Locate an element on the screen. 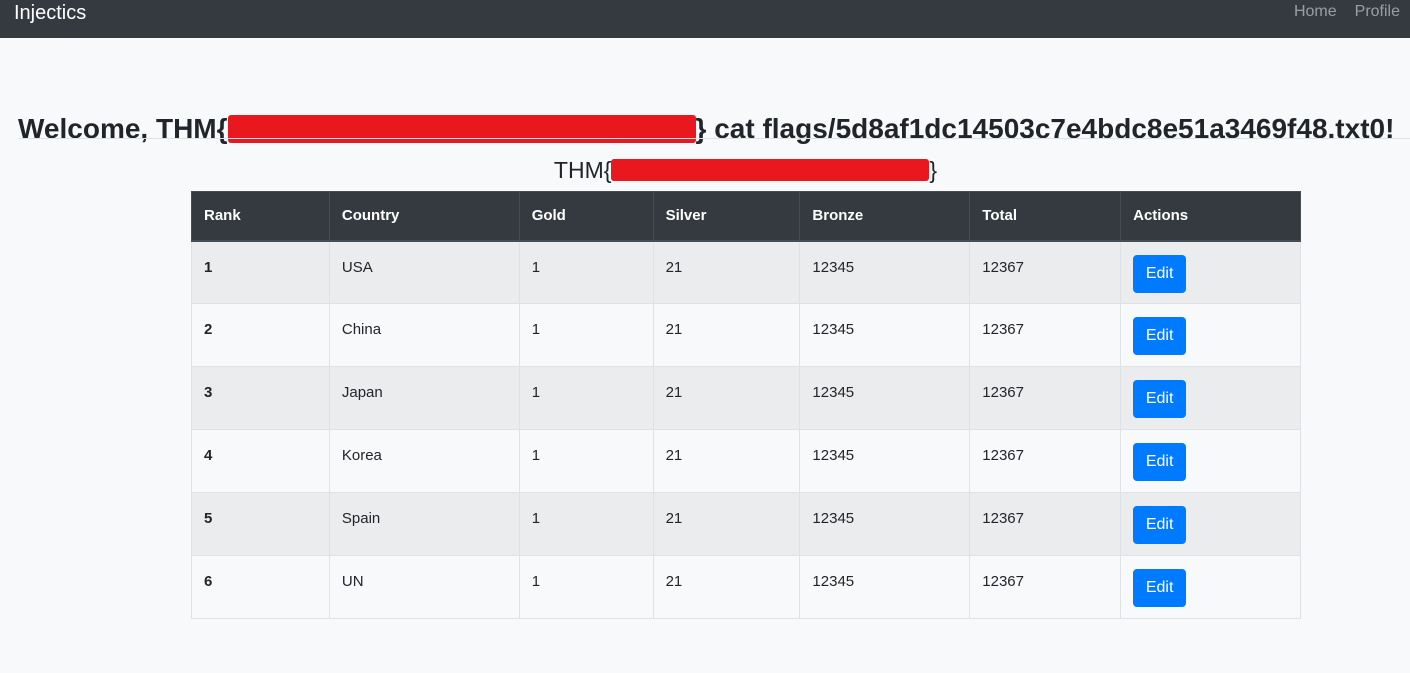 This screenshot has height=673, width=1410. column-header-country: Country is located at coordinates (424, 216).